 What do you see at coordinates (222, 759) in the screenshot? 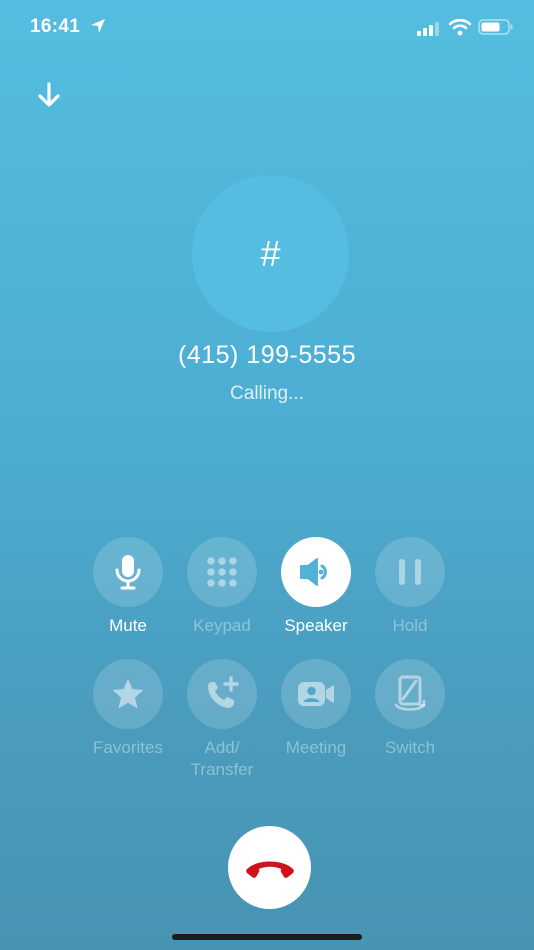
I see `add-transfer-label: Add/ Transfer` at bounding box center [222, 759].